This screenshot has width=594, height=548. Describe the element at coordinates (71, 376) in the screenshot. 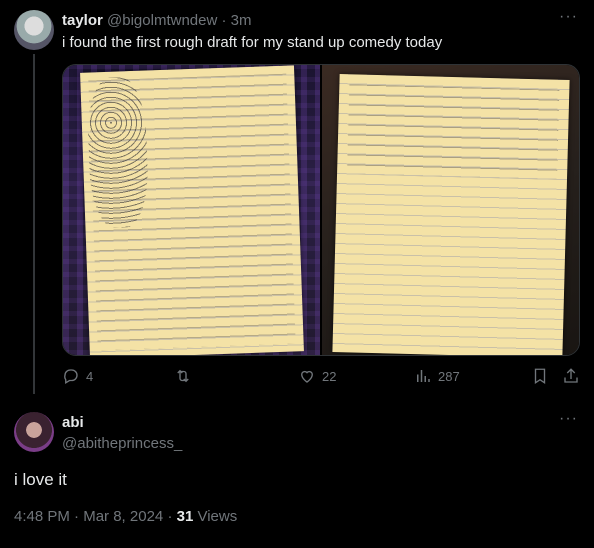

I see `reply-icon` at that location.